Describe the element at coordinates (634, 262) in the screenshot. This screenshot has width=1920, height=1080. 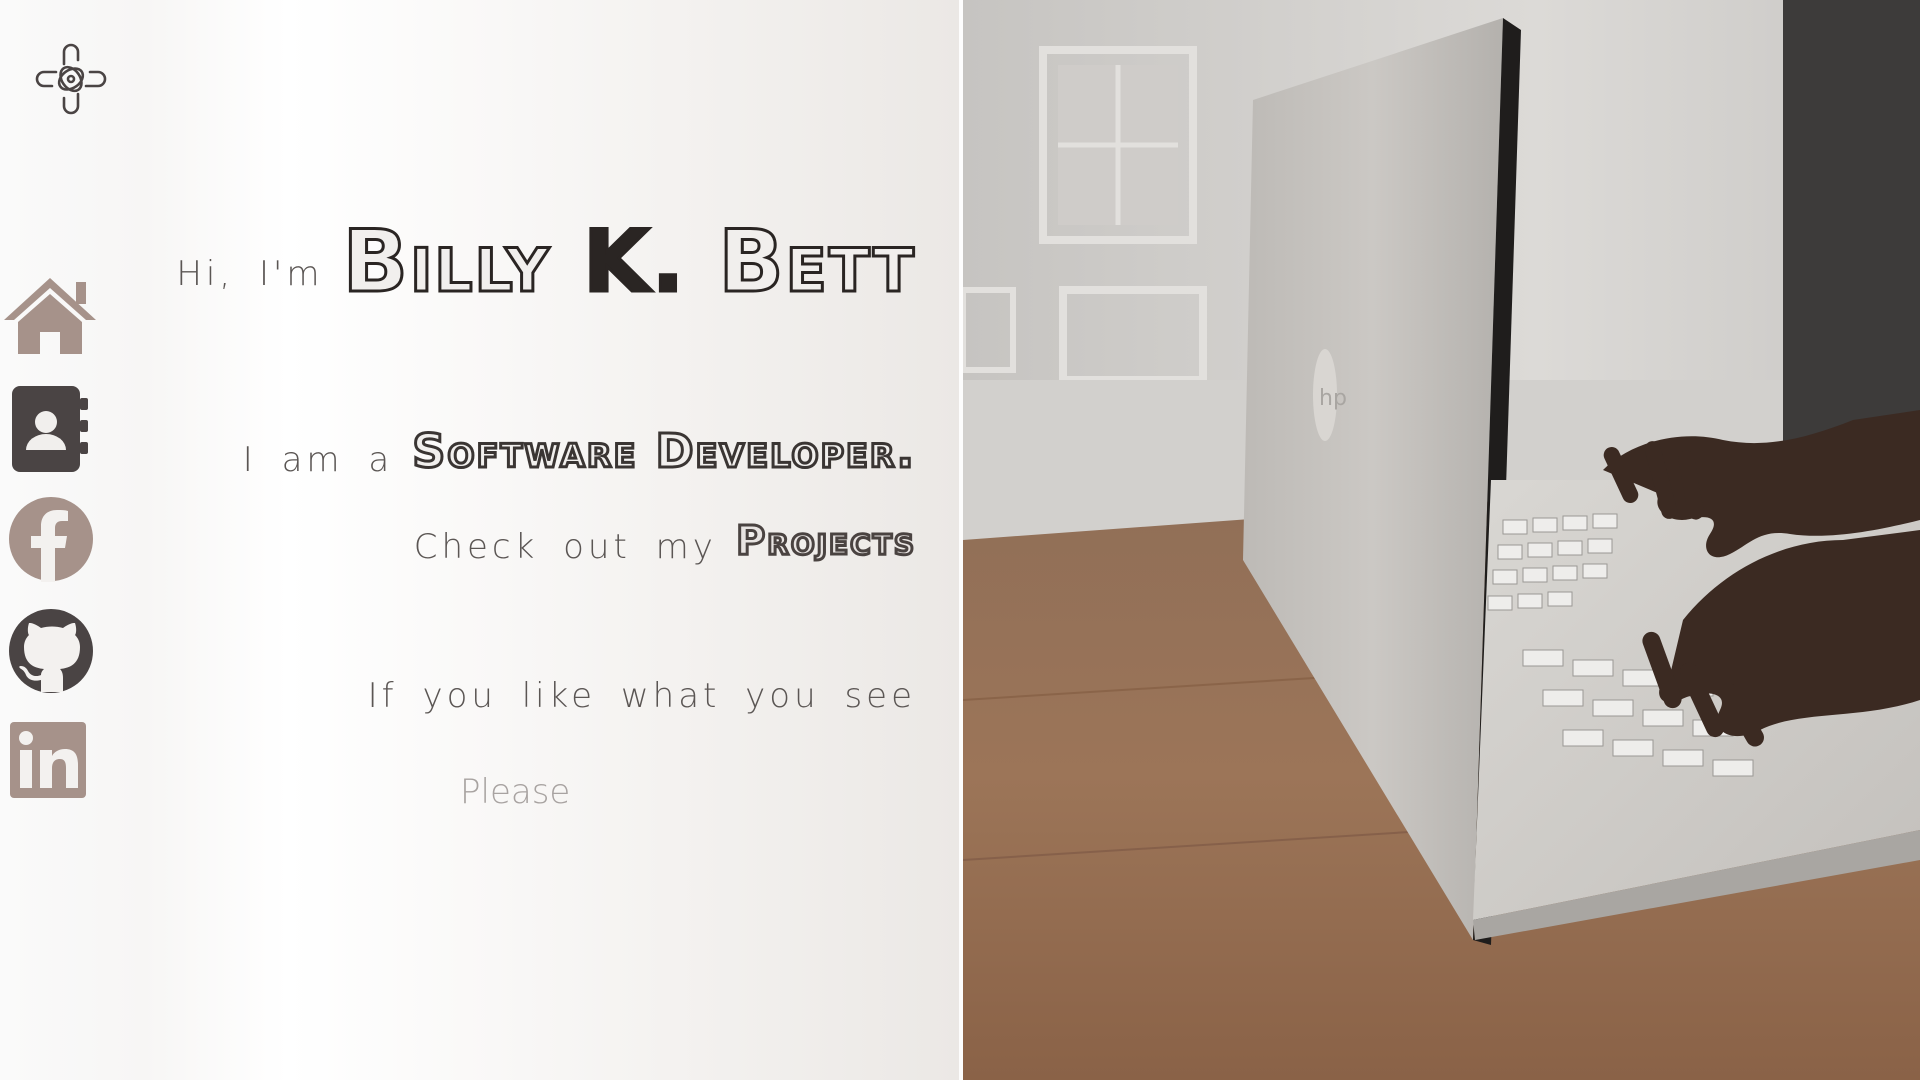
I see `name-initial: K.` at that location.